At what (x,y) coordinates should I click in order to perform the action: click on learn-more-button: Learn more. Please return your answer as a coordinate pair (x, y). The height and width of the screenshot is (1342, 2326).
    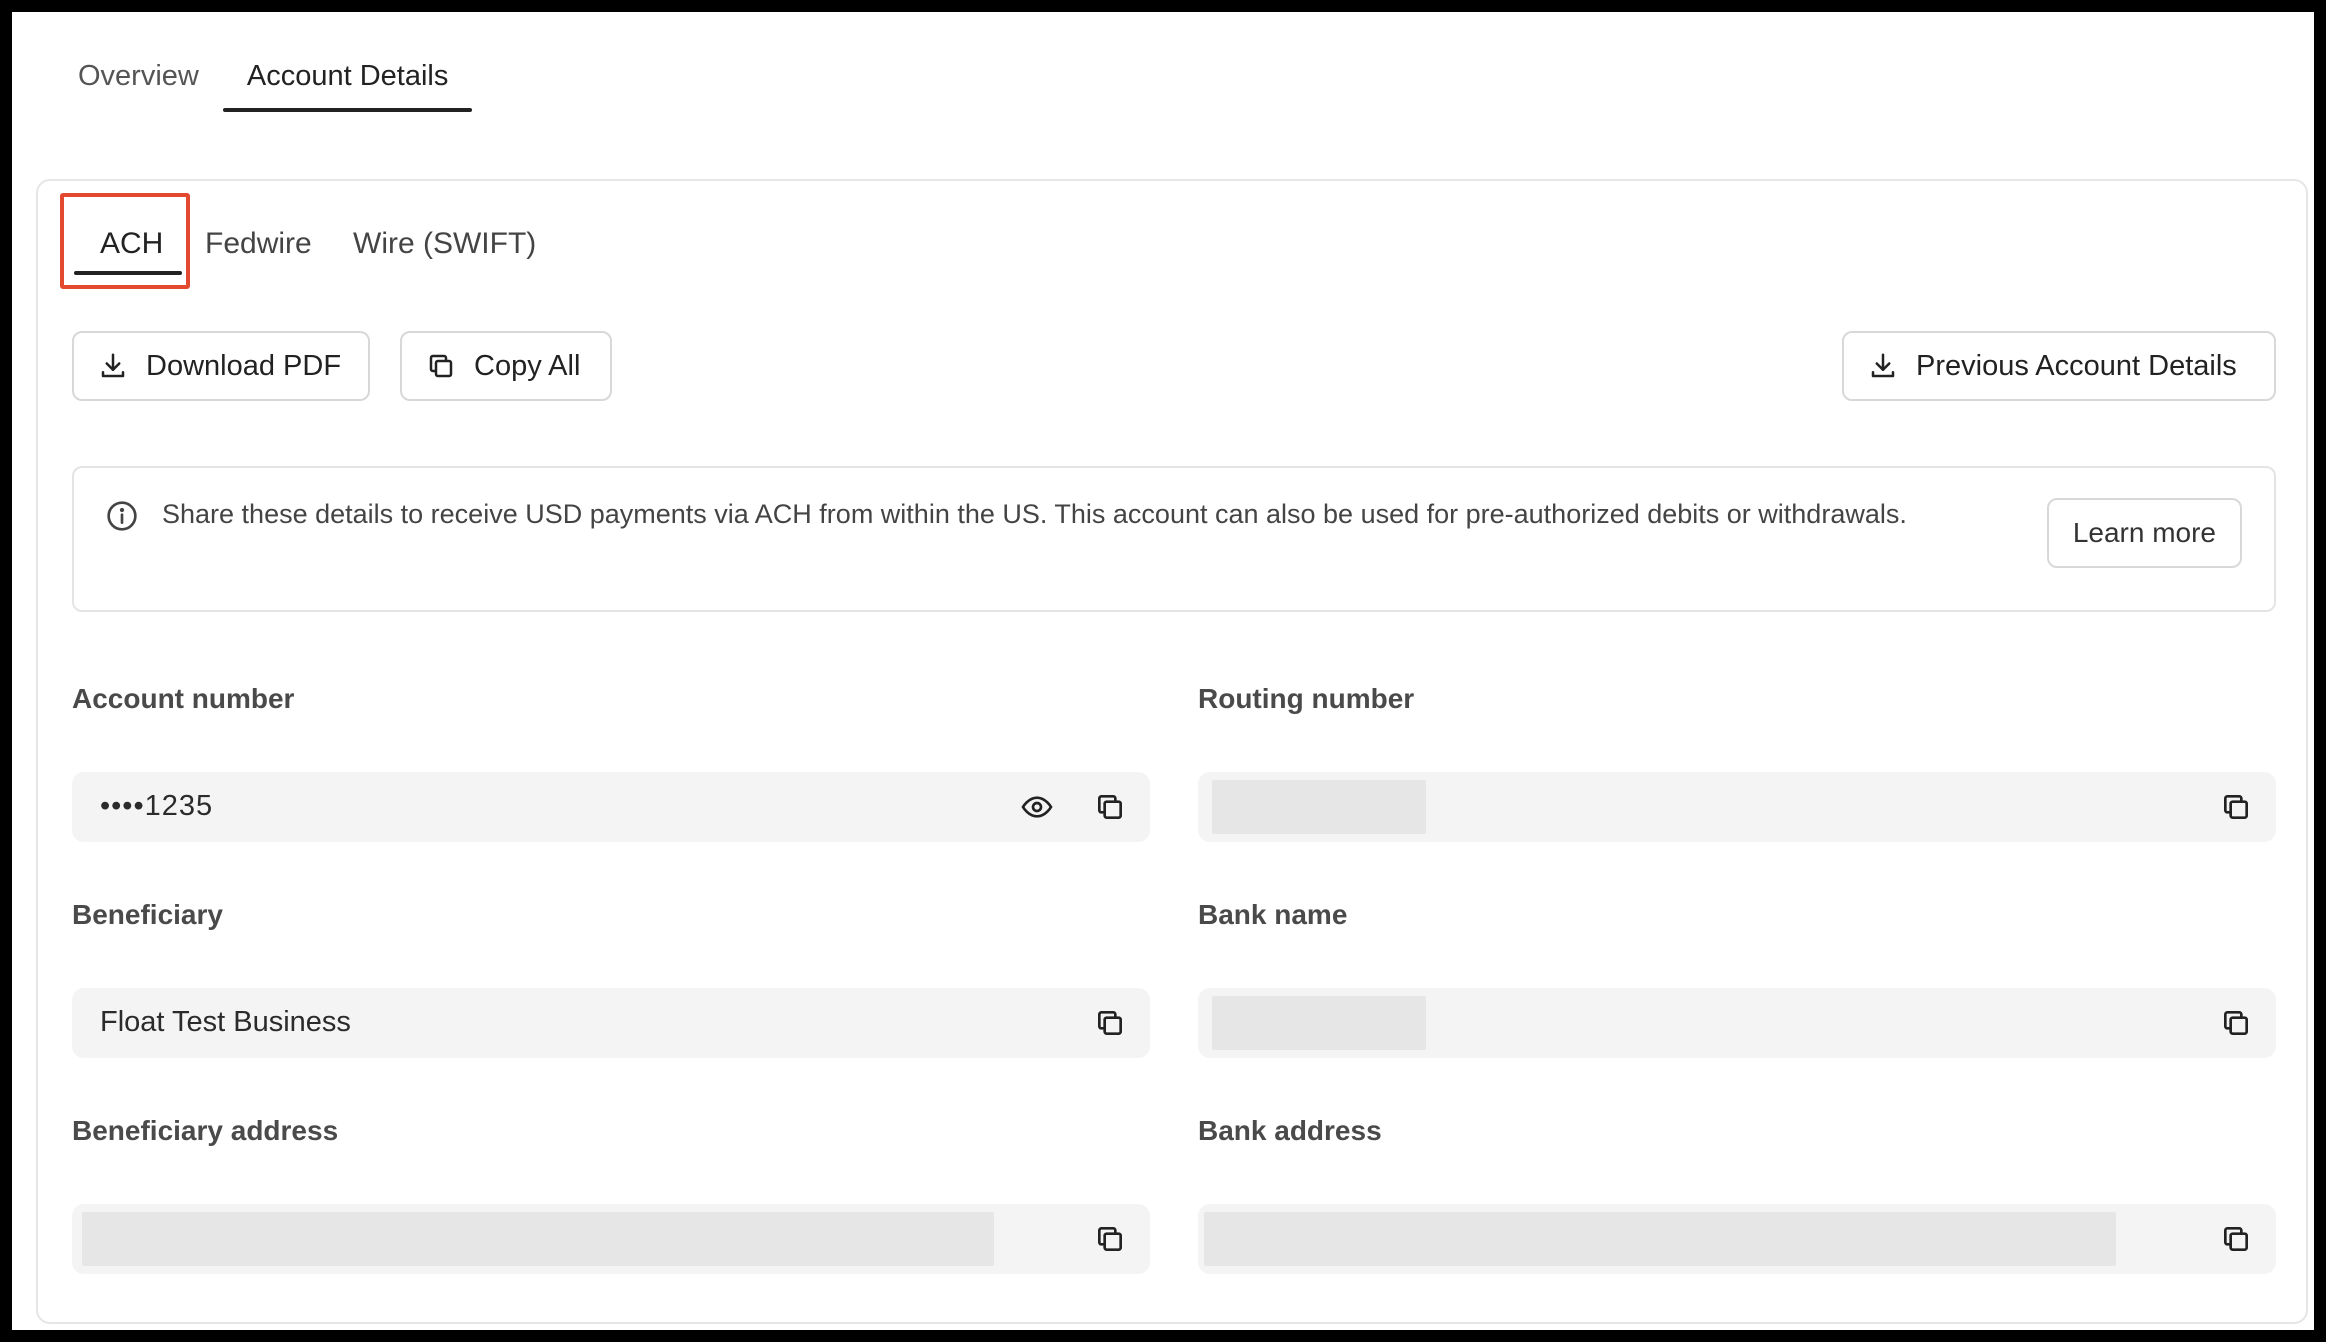
    Looking at the image, I should click on (2144, 533).